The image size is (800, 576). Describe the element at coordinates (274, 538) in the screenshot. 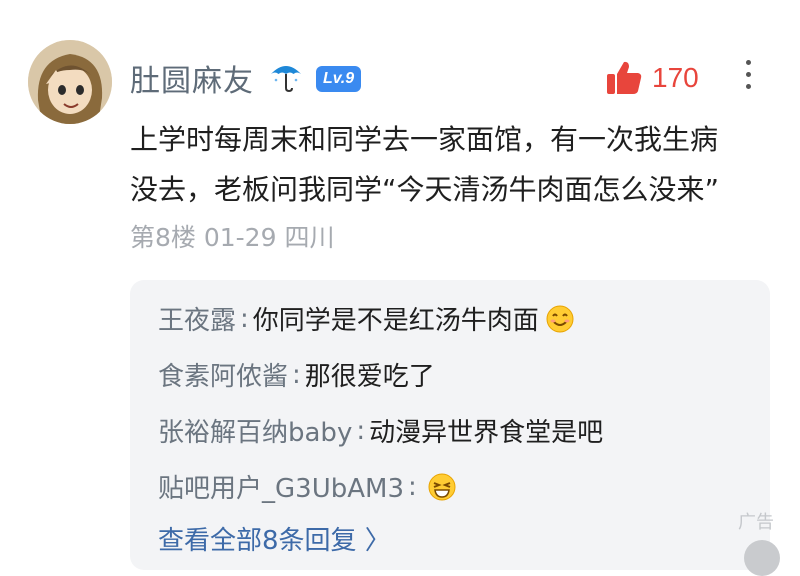

I see `view-all-replies-link: 查看全部8条回复 〉` at that location.